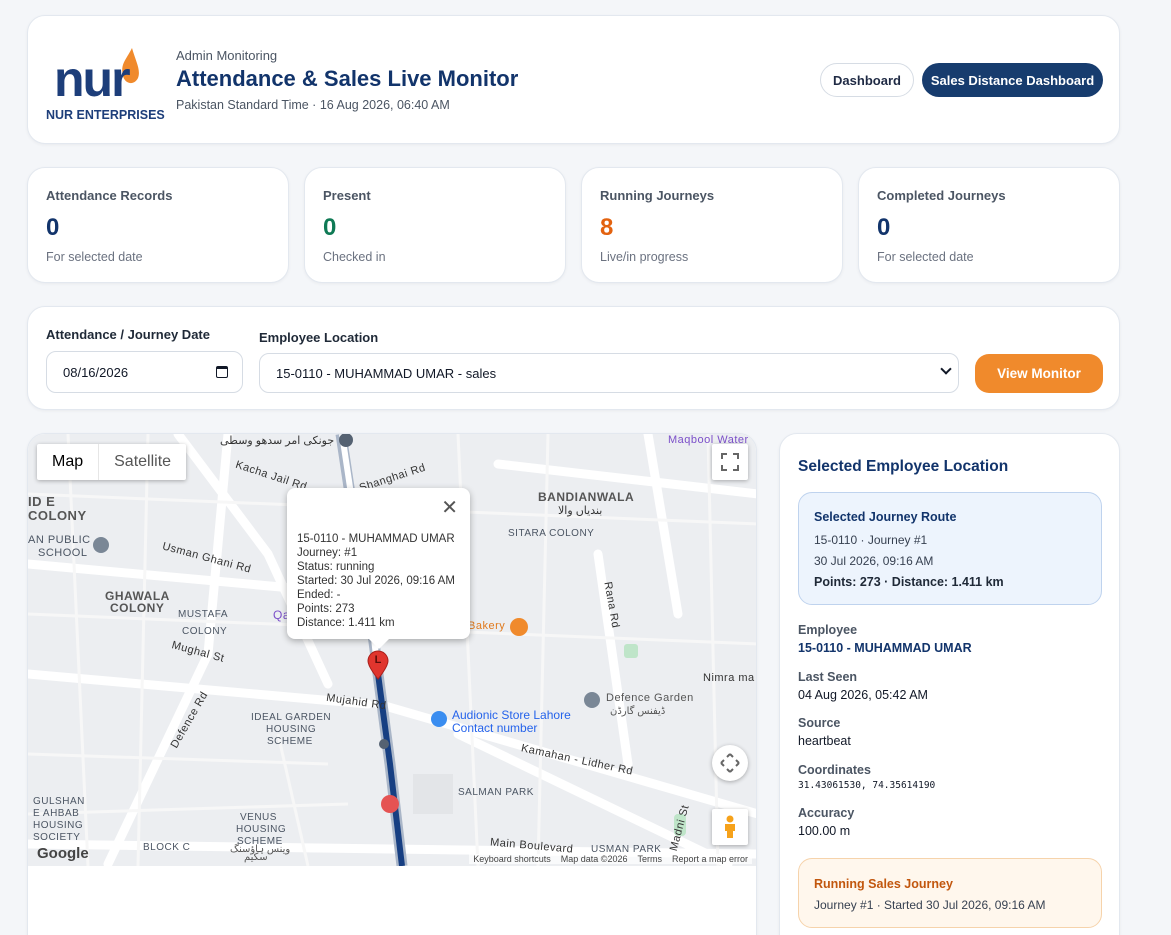  I want to click on map-label: SALMAN PARK, so click(496, 792).